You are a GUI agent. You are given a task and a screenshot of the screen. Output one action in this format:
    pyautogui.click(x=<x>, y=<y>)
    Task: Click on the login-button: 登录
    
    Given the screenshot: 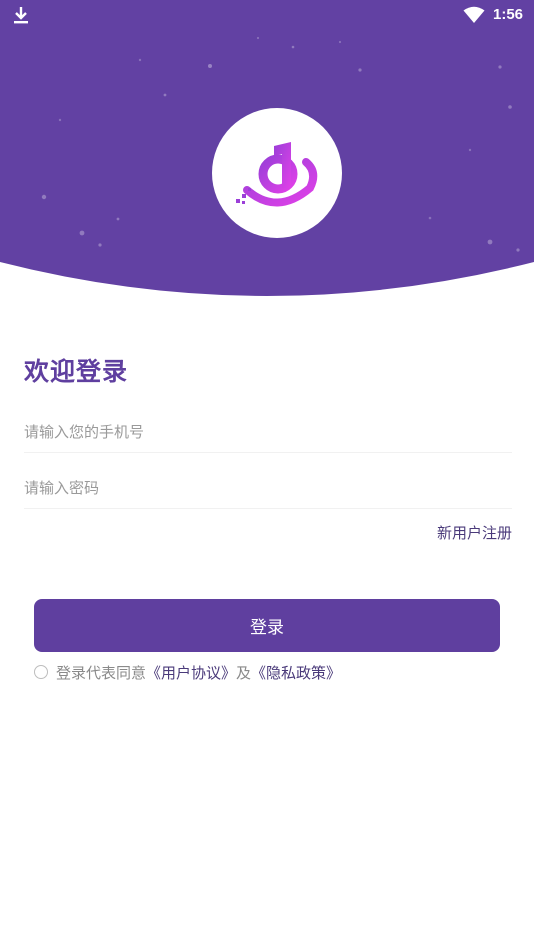 What is the action you would take?
    pyautogui.click(x=267, y=625)
    